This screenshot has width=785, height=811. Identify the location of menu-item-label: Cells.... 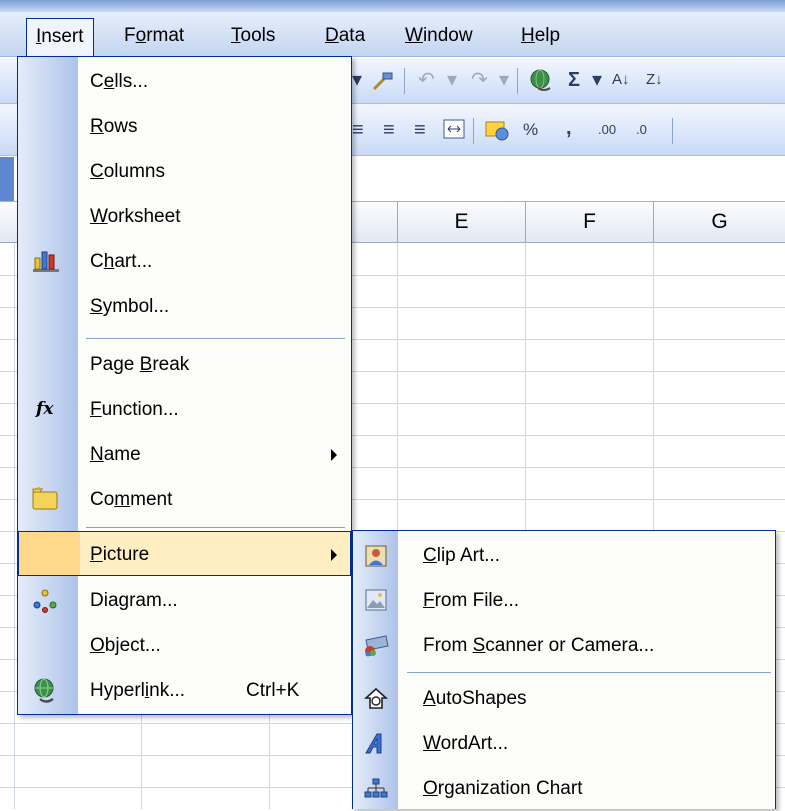
(119, 81).